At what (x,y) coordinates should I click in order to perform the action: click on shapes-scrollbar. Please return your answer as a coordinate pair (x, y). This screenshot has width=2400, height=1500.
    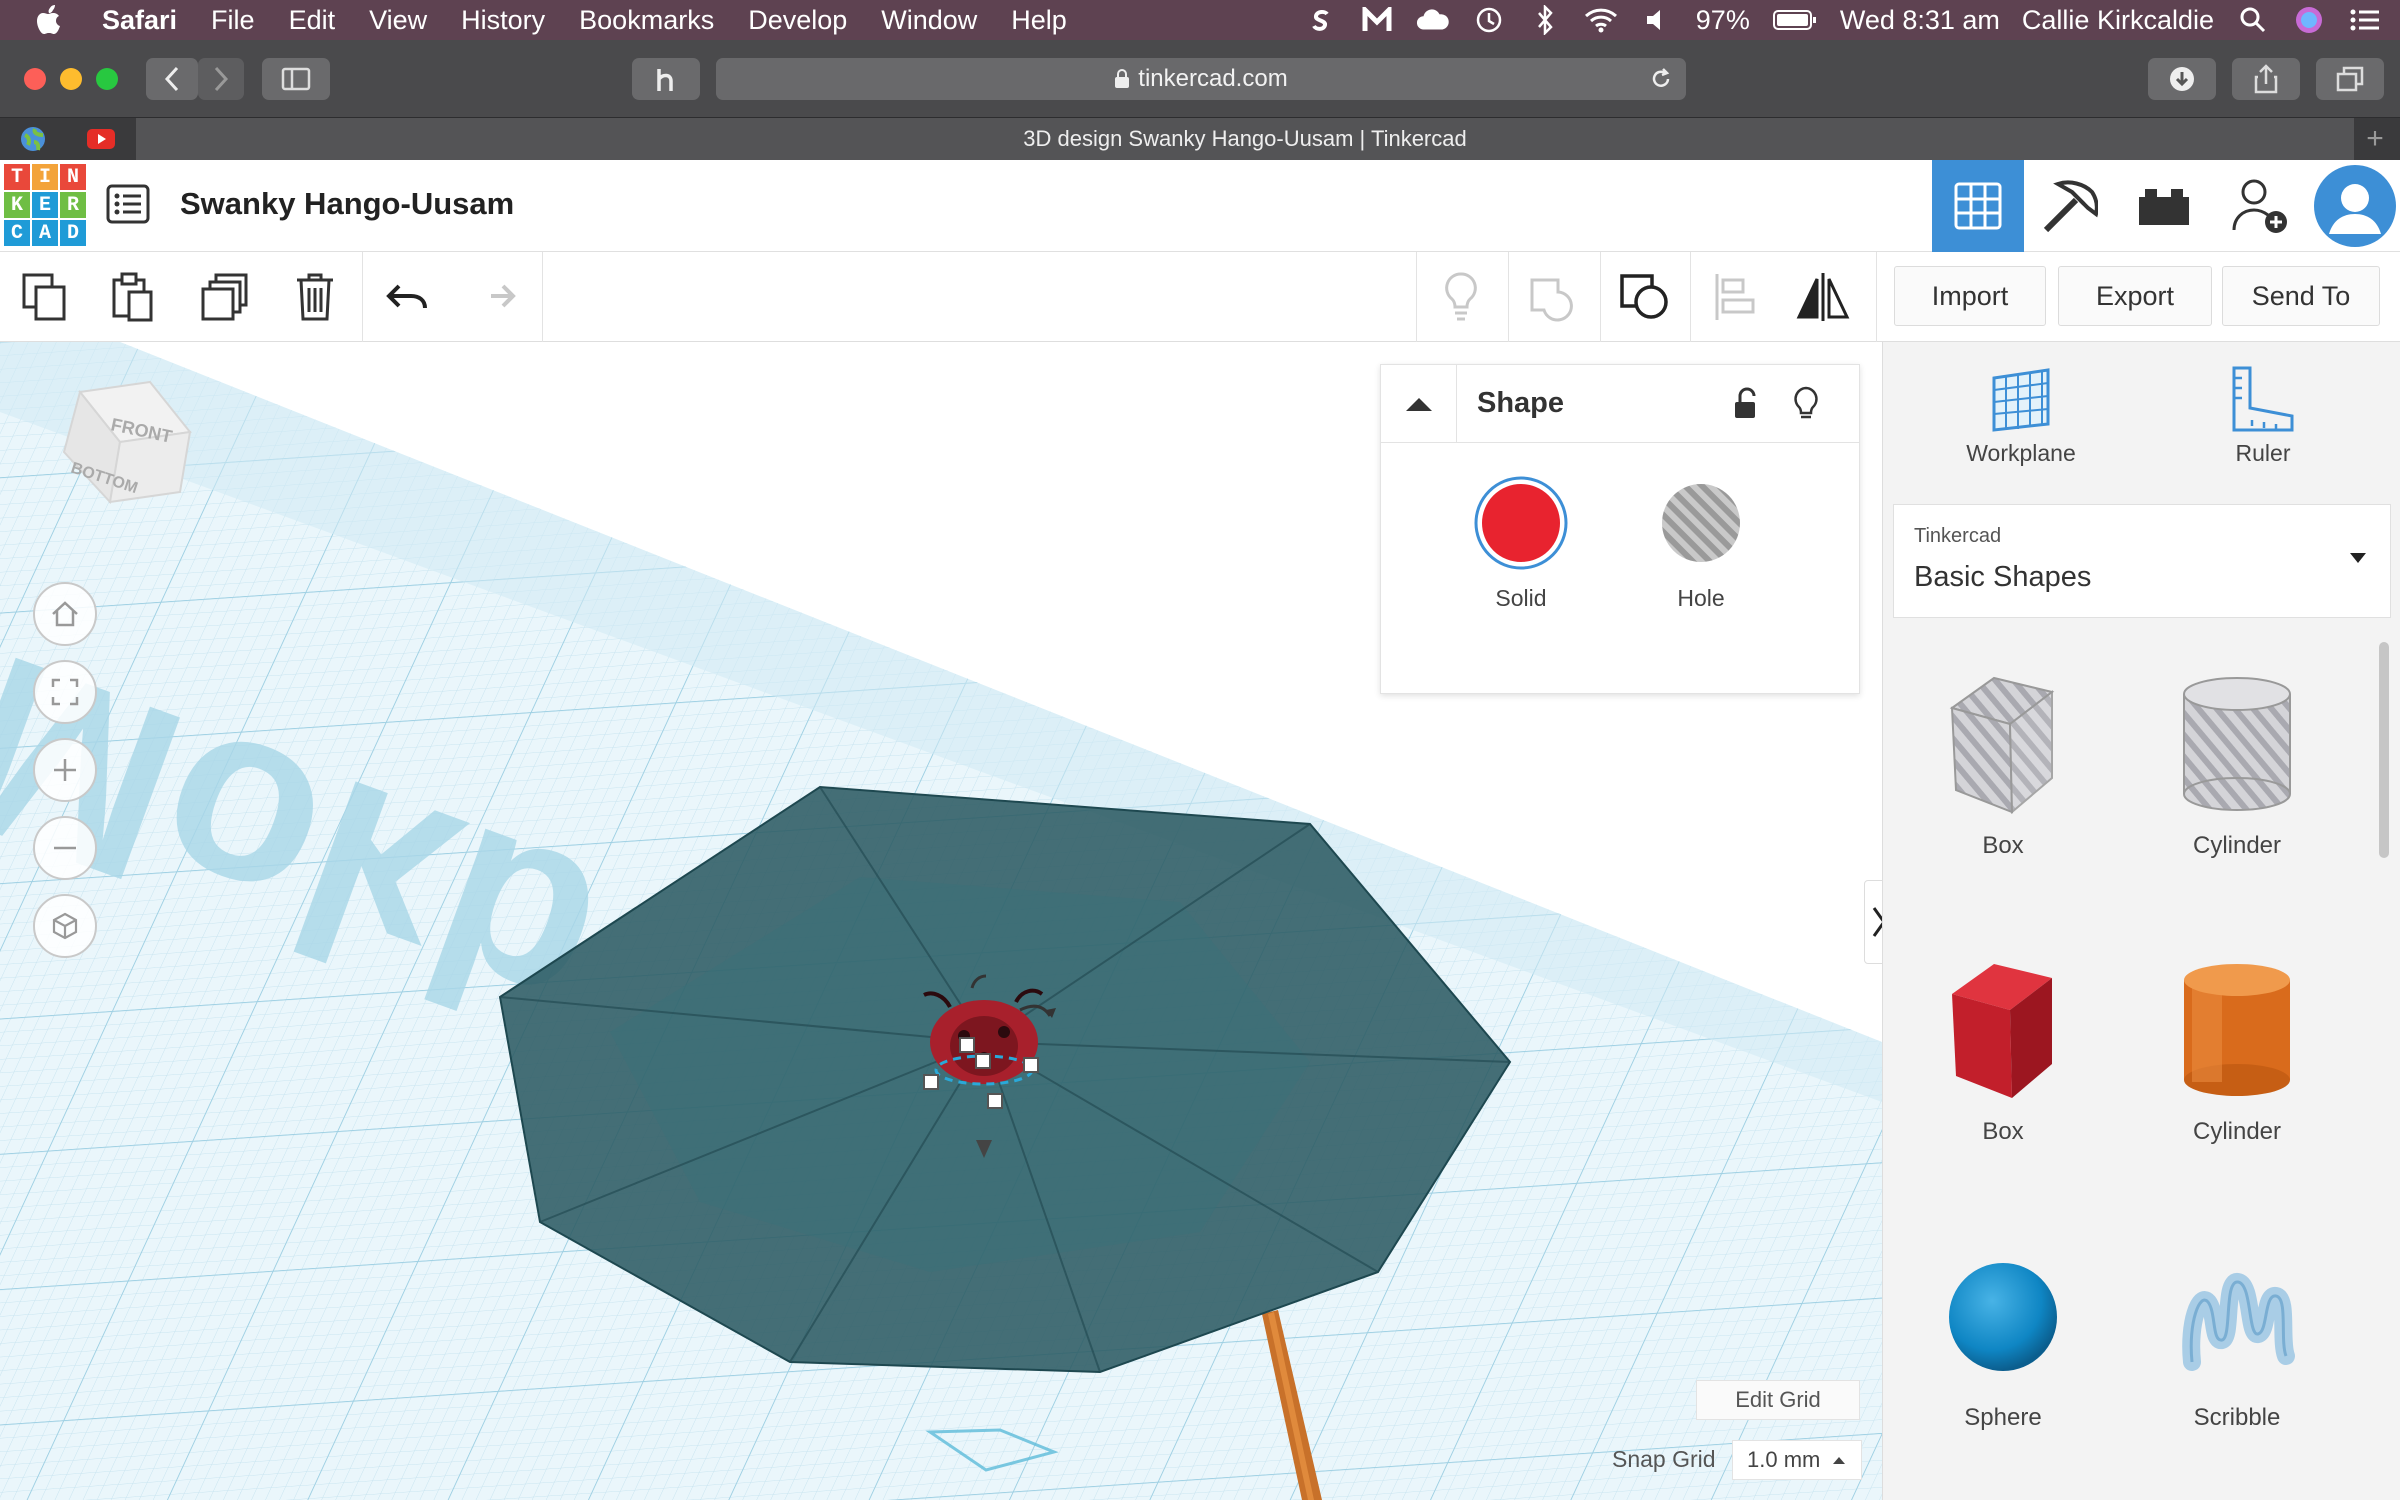
    Looking at the image, I should click on (2384, 750).